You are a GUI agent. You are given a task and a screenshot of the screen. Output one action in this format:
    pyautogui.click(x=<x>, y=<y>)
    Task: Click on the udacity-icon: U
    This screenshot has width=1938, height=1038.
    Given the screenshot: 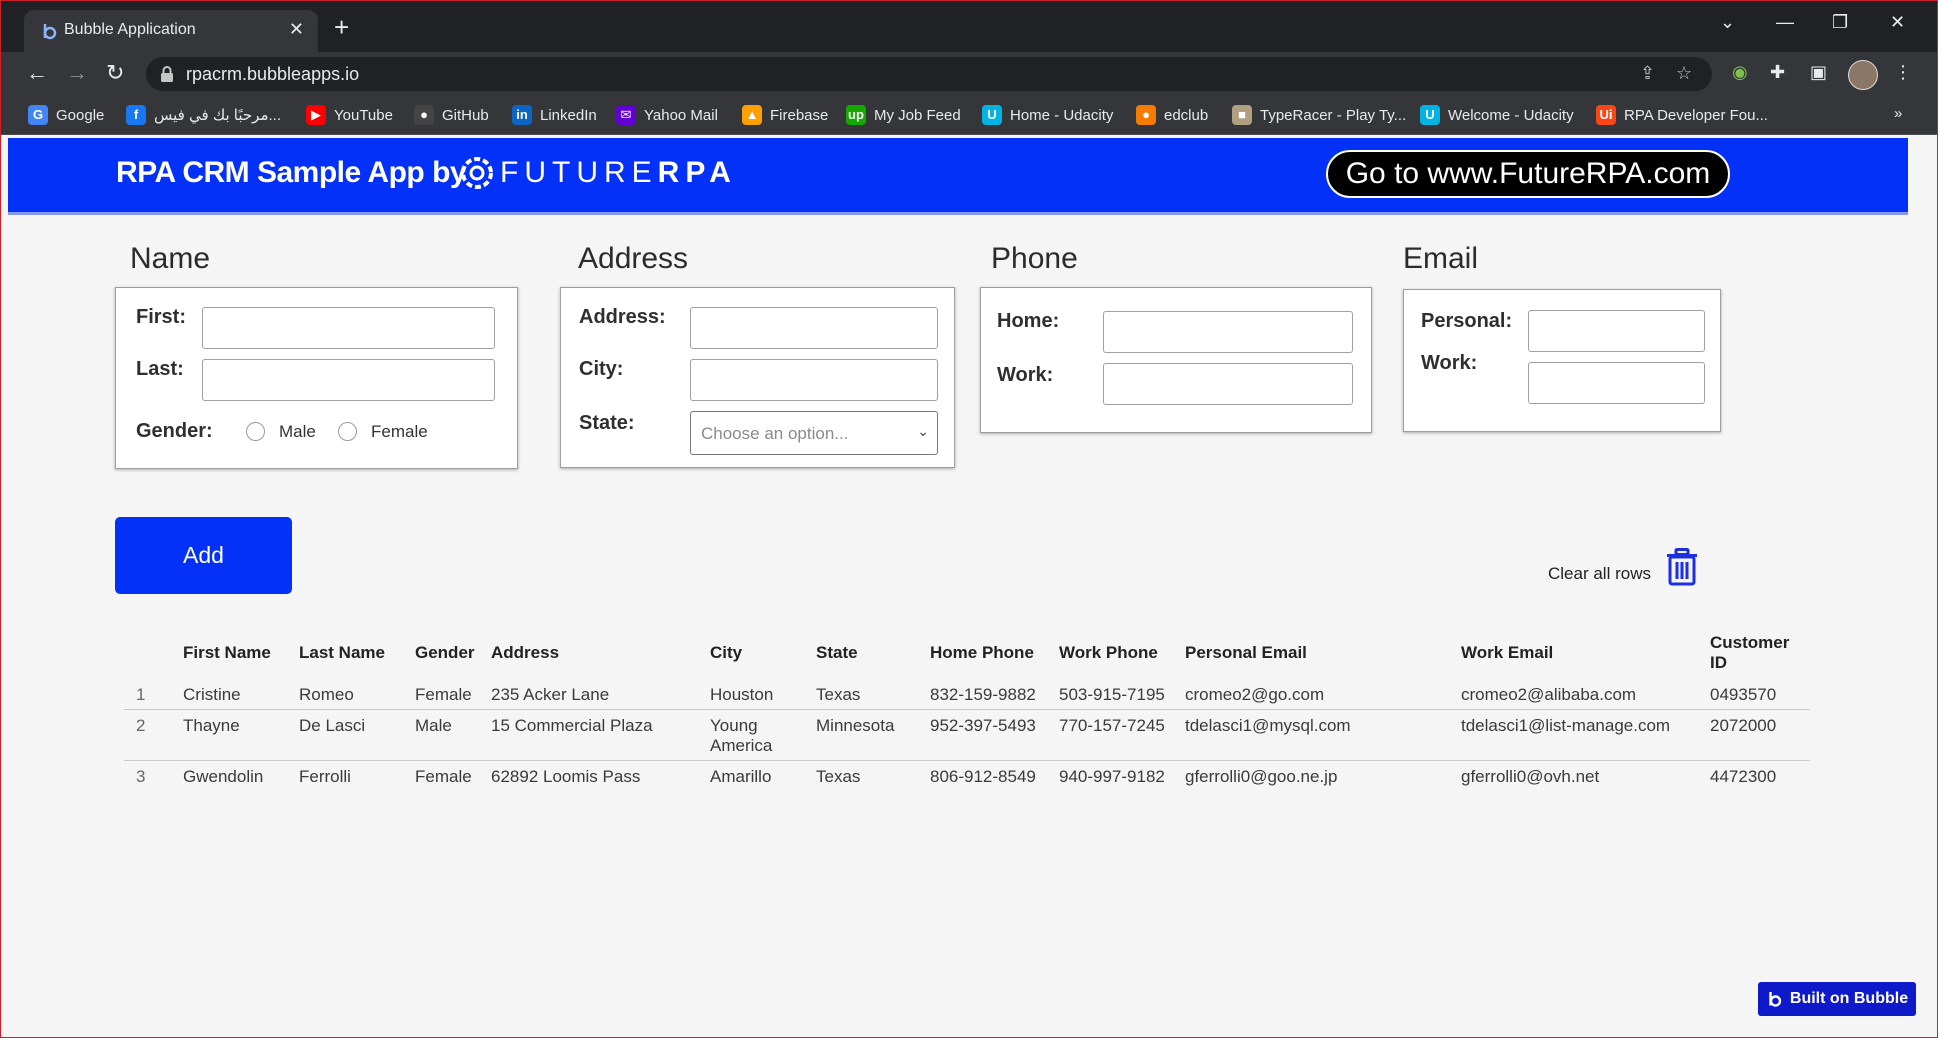 What is the action you would take?
    pyautogui.click(x=1430, y=115)
    